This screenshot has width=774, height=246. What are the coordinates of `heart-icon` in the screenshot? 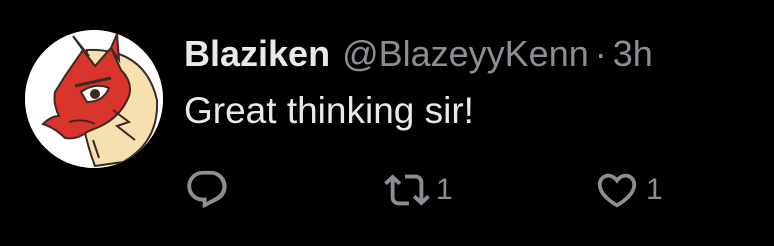 It's located at (617, 190).